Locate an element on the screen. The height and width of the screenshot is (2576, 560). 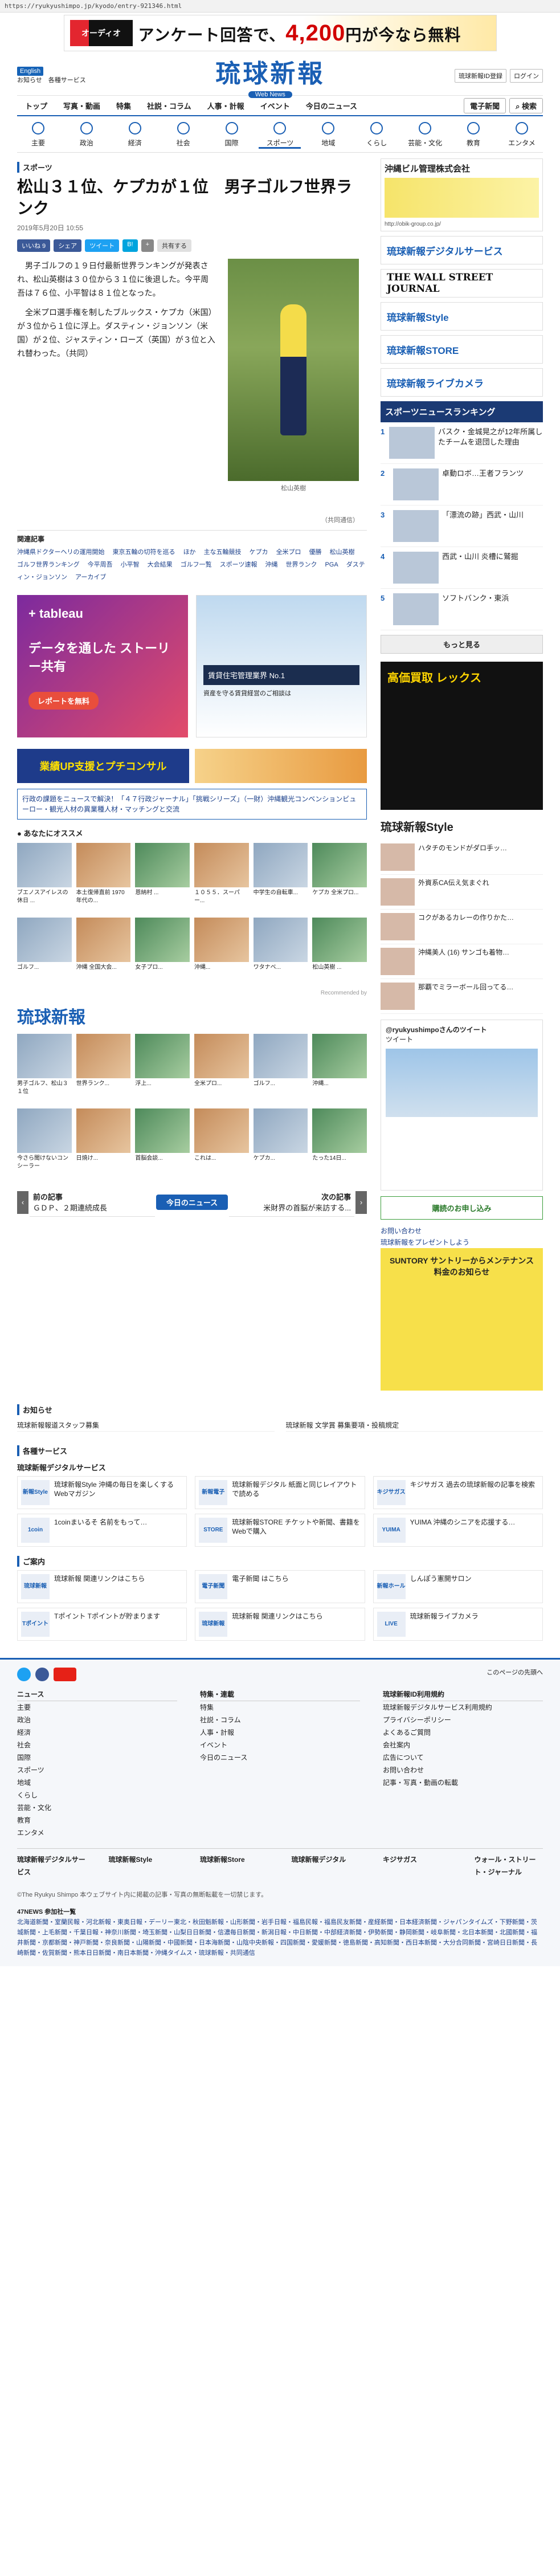
cat-society: 社会 is located at coordinates (183, 134).